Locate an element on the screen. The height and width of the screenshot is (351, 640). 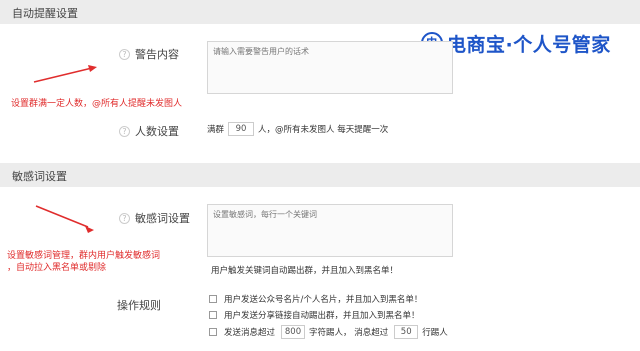
rule-message-limit: 发送消息超过 800 字符踢人， 消息超过 50 行踢人 is located at coordinates (328, 332).